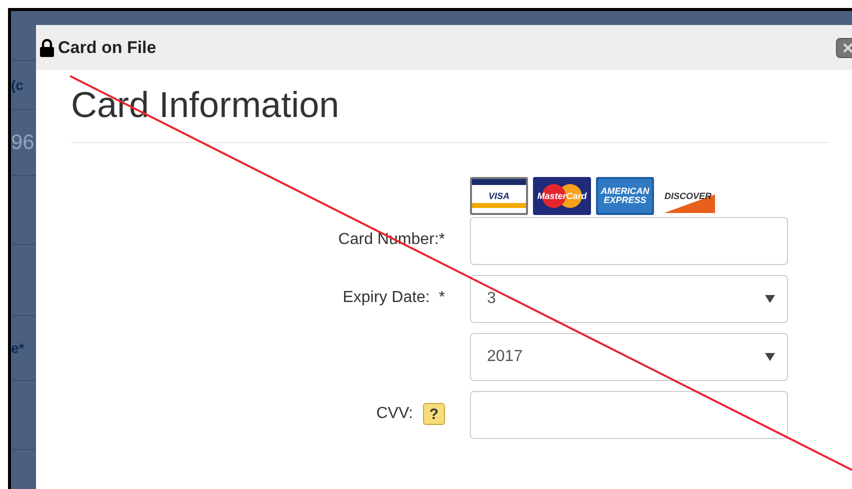 The width and height of the screenshot is (852, 489). What do you see at coordinates (17, 348) in the screenshot?
I see `background-text: e*` at bounding box center [17, 348].